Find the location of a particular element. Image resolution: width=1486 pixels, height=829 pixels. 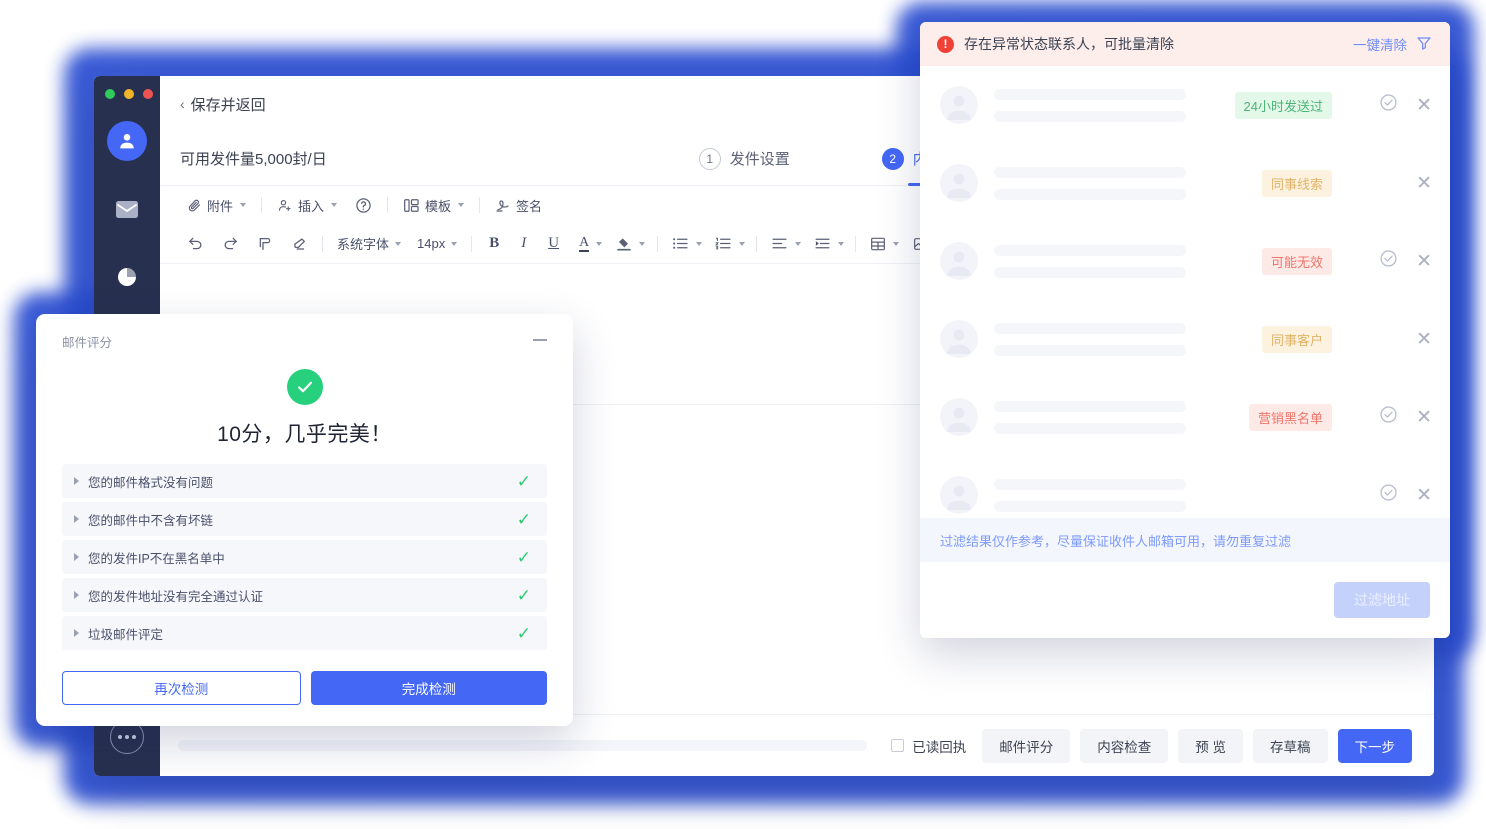

format-paint-button is located at coordinates (265, 244).